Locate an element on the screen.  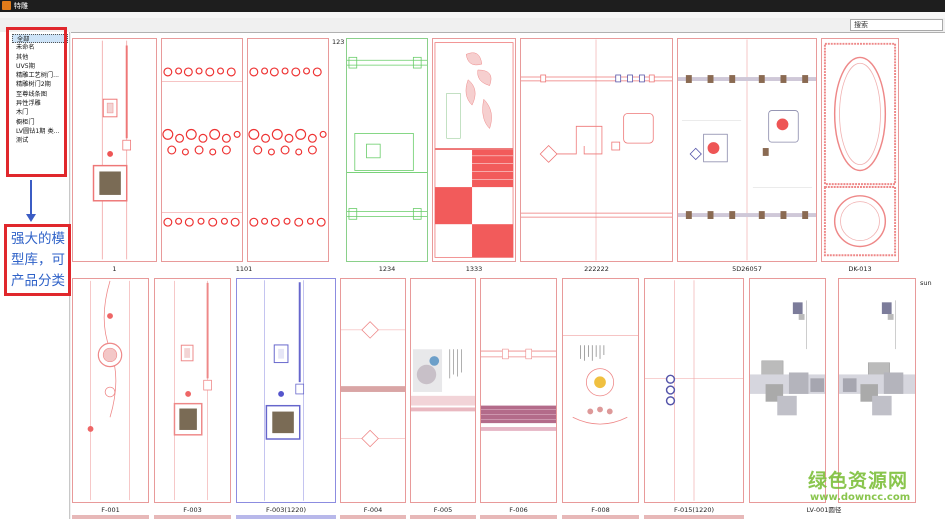
model-label: 1234 is located at coordinates (387, 269).